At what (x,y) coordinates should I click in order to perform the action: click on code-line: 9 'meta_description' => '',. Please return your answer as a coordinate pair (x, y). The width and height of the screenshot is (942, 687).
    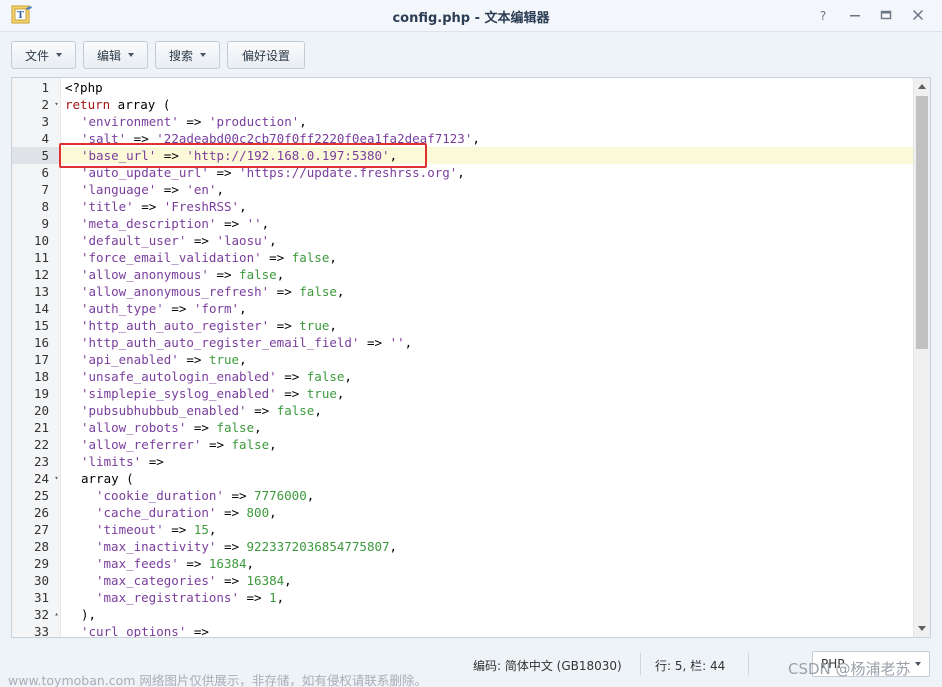
    Looking at the image, I should click on (463, 223).